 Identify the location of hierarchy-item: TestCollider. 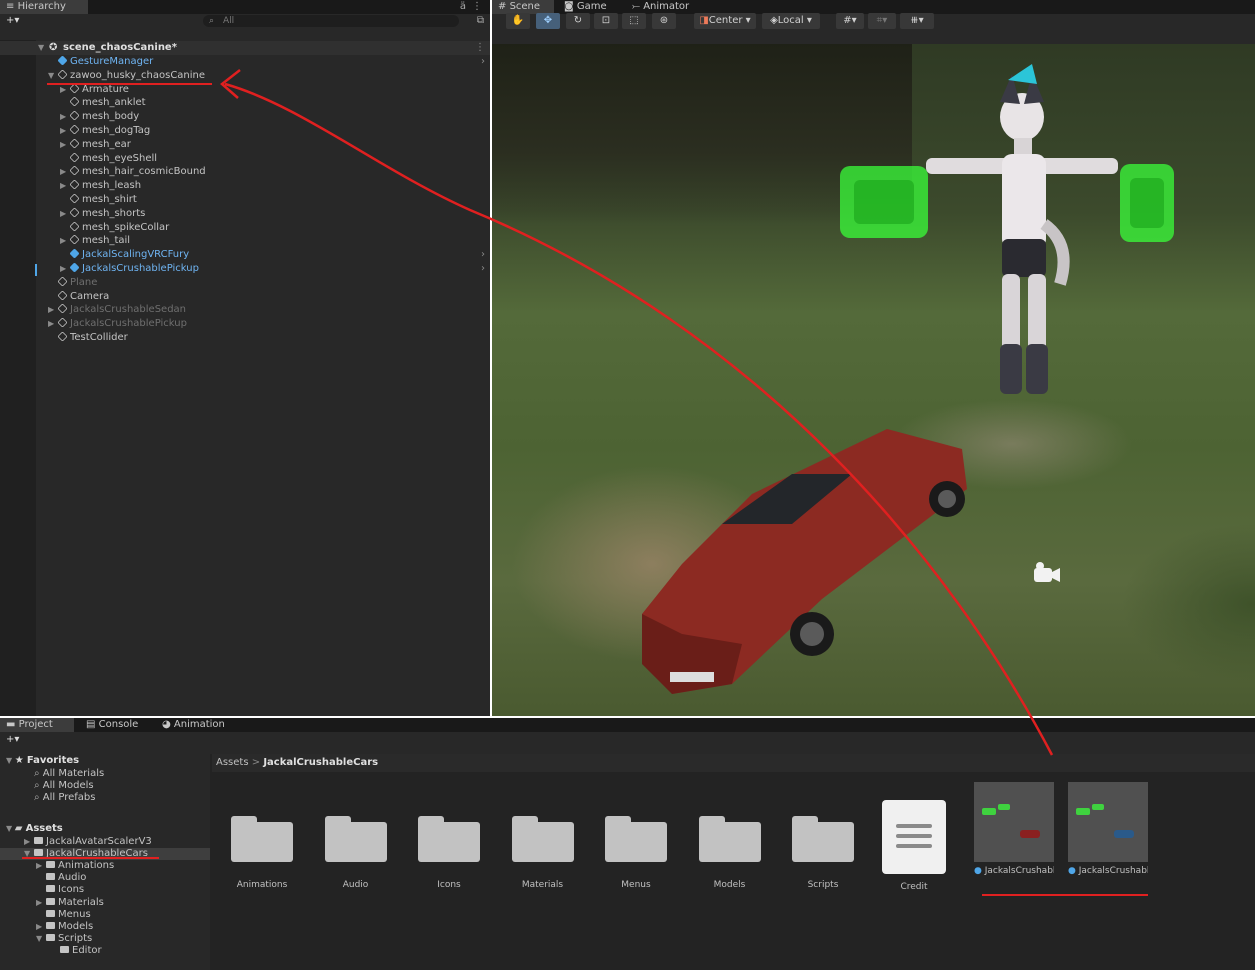
(245, 338).